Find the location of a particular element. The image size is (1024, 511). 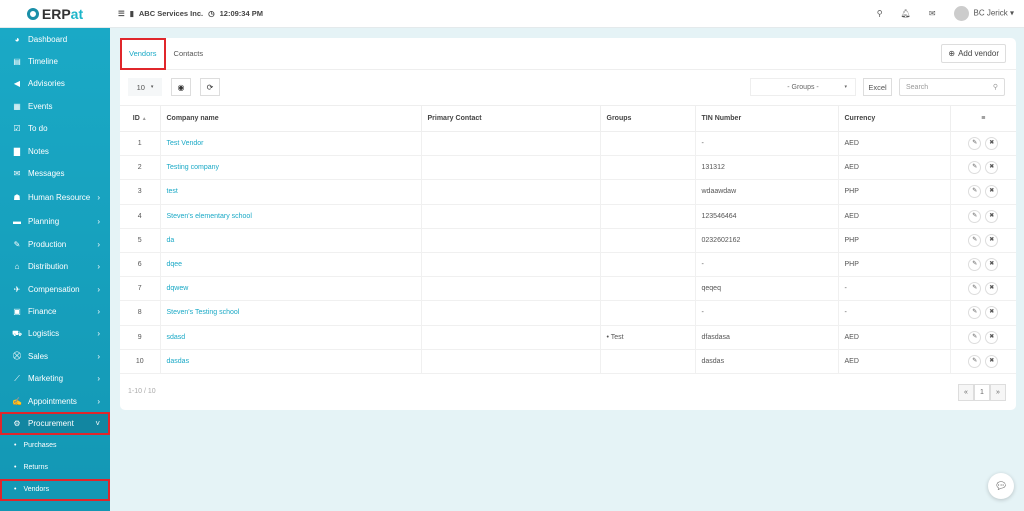

company-link: dqee is located at coordinates (175, 264).